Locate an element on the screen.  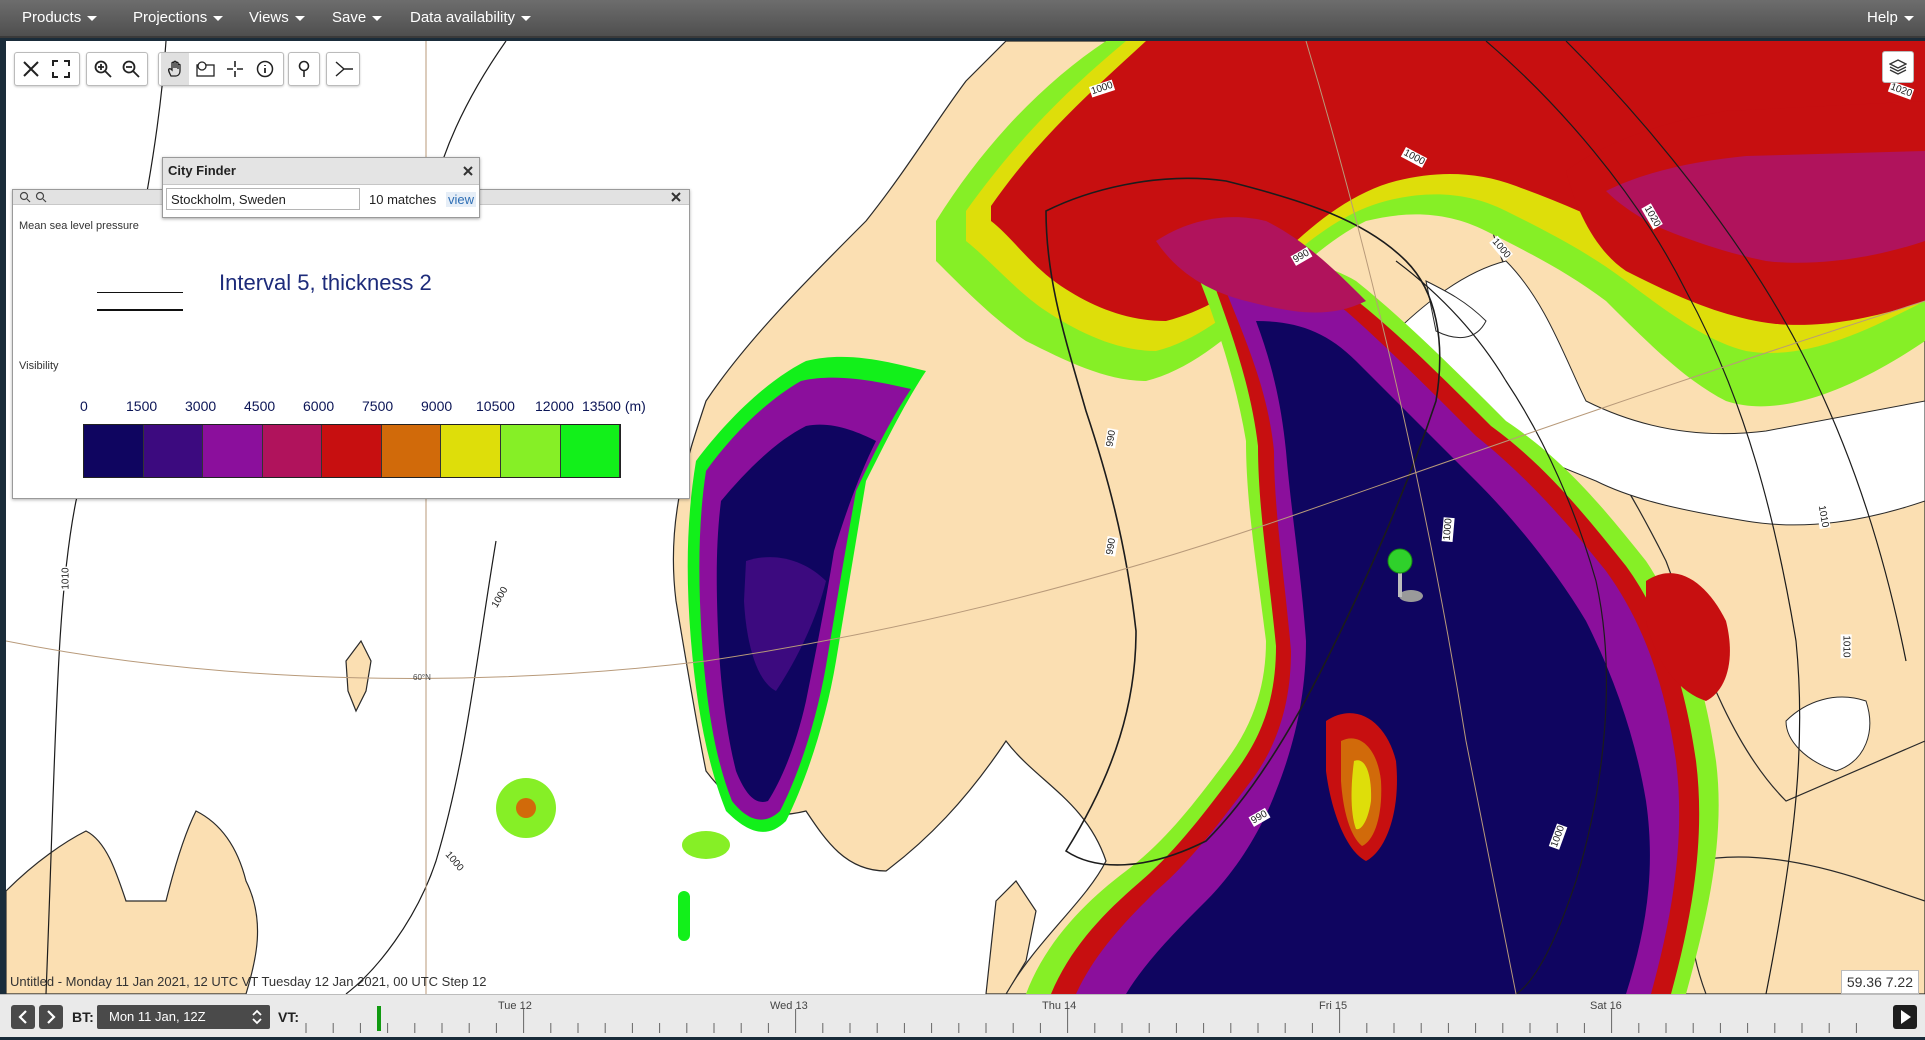
fullscreen-button is located at coordinates (61, 69).